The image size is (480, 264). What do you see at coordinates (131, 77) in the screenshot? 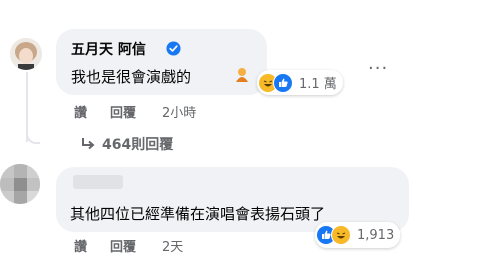
I see `comment-text: 我也是很會演戲的` at bounding box center [131, 77].